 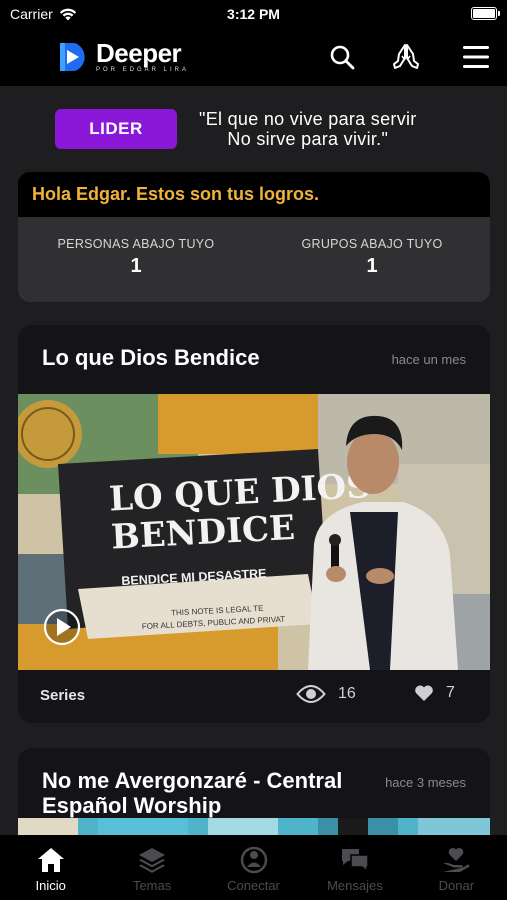 What do you see at coordinates (253, 860) in the screenshot?
I see `connect-icon` at bounding box center [253, 860].